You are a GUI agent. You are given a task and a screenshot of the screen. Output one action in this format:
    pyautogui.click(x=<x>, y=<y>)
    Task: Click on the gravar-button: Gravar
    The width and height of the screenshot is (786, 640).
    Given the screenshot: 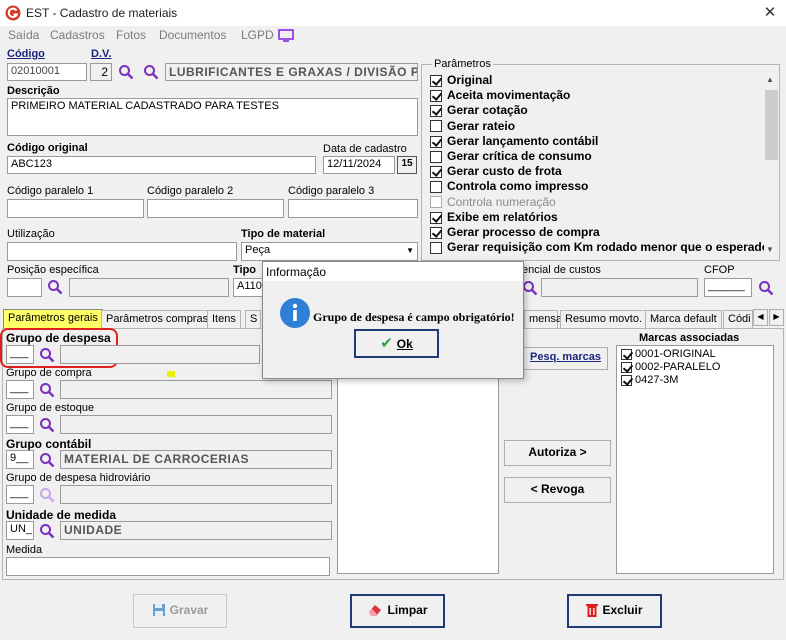 What is the action you would take?
    pyautogui.click(x=180, y=611)
    